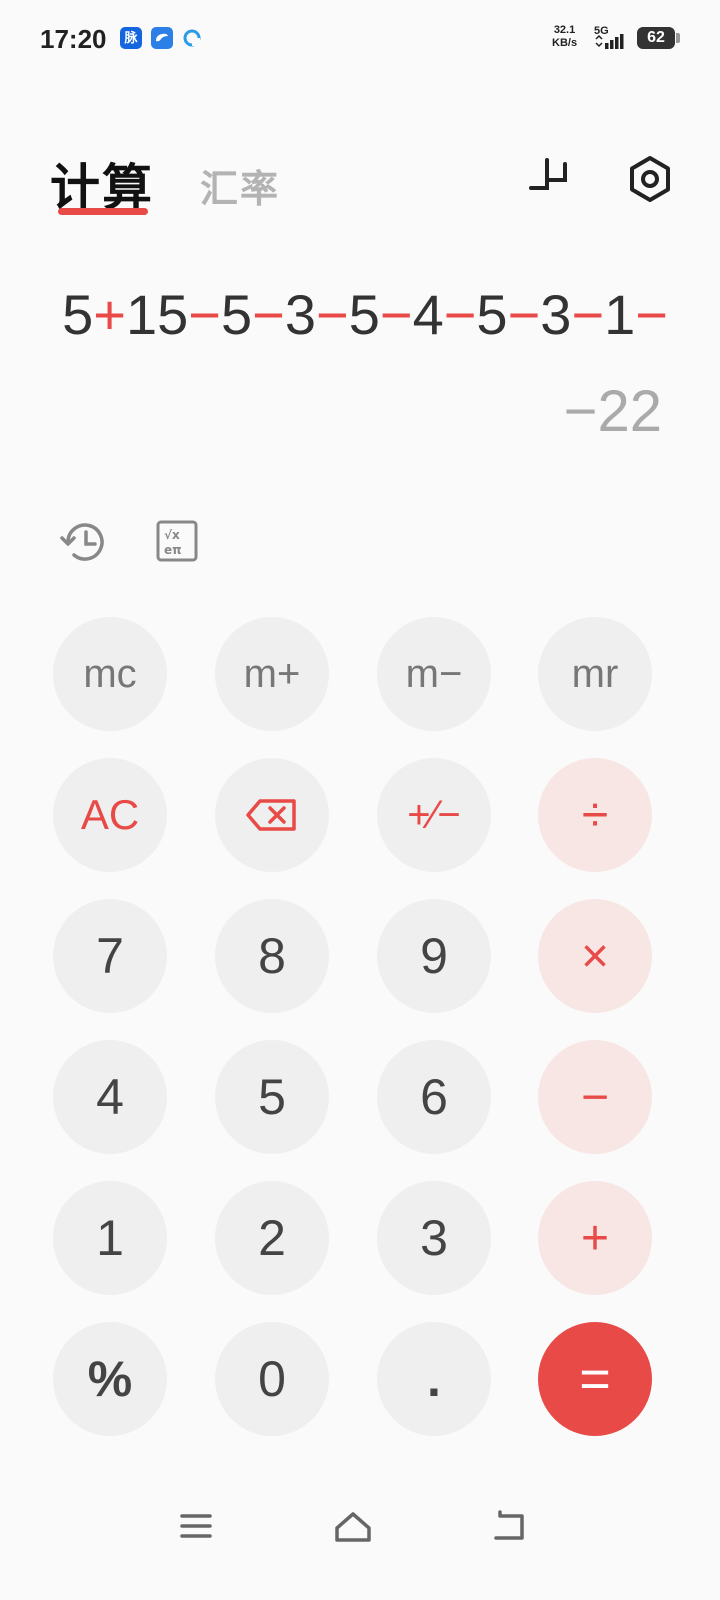  Describe the element at coordinates (110, 1097) in the screenshot. I see `digit-4-button: 4` at that location.